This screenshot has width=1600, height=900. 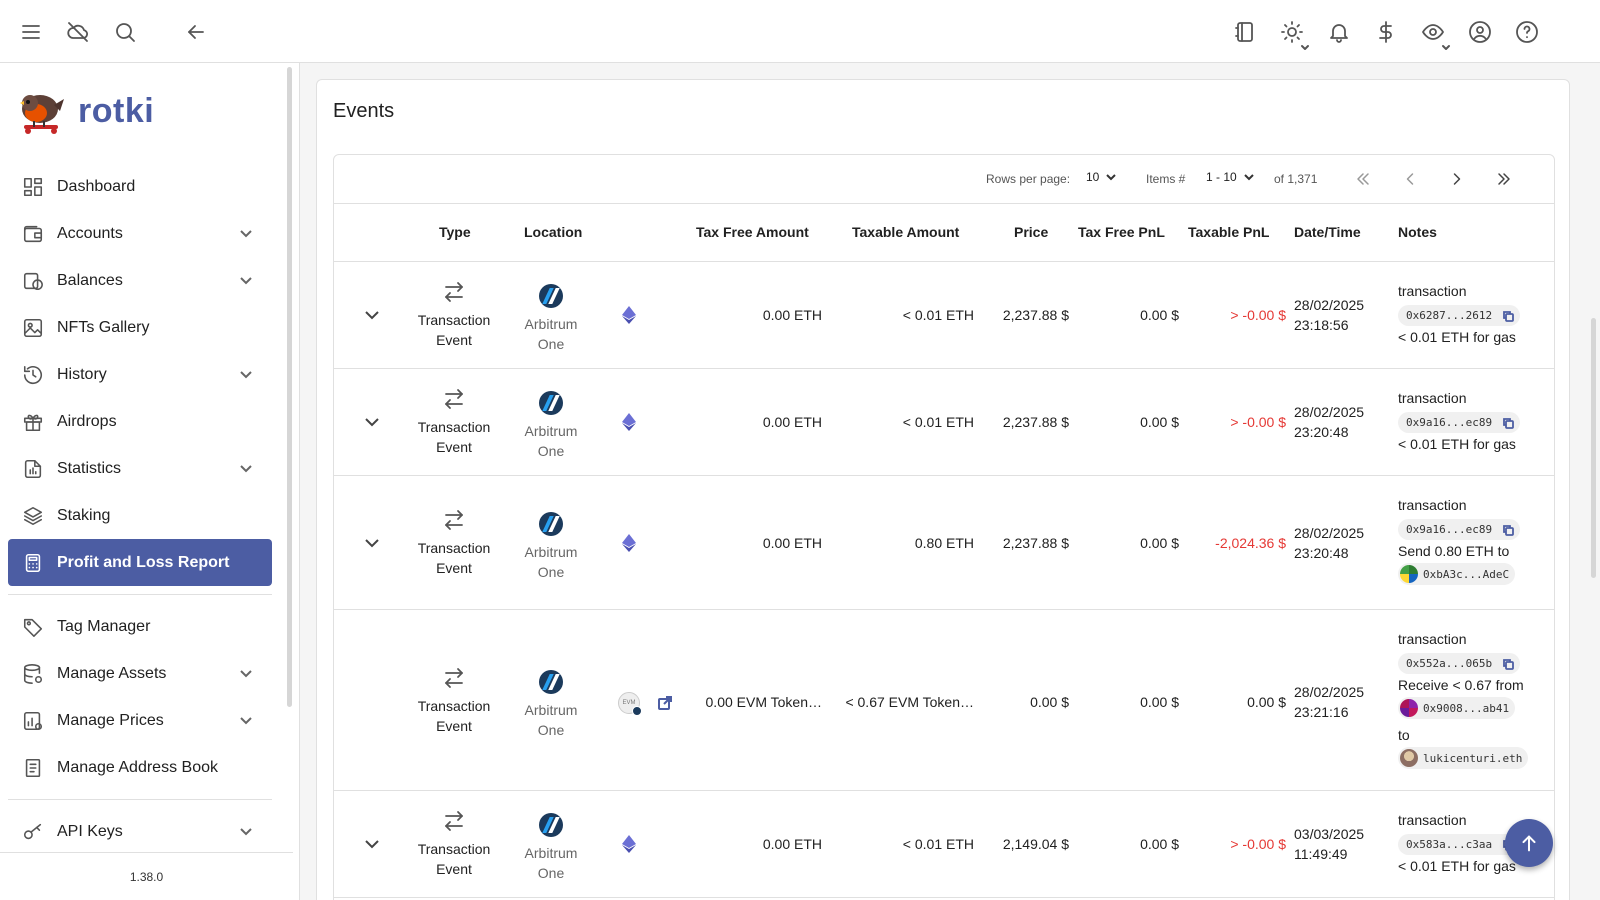 What do you see at coordinates (142, 673) in the screenshot?
I see `sidebar-item-manage-assets: Manage Assets` at bounding box center [142, 673].